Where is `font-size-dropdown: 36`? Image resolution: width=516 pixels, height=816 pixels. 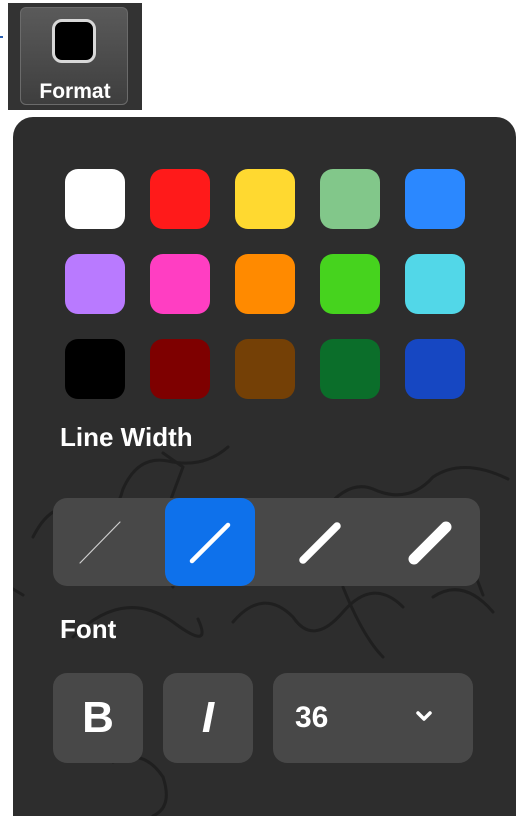 font-size-dropdown: 36 is located at coordinates (373, 718).